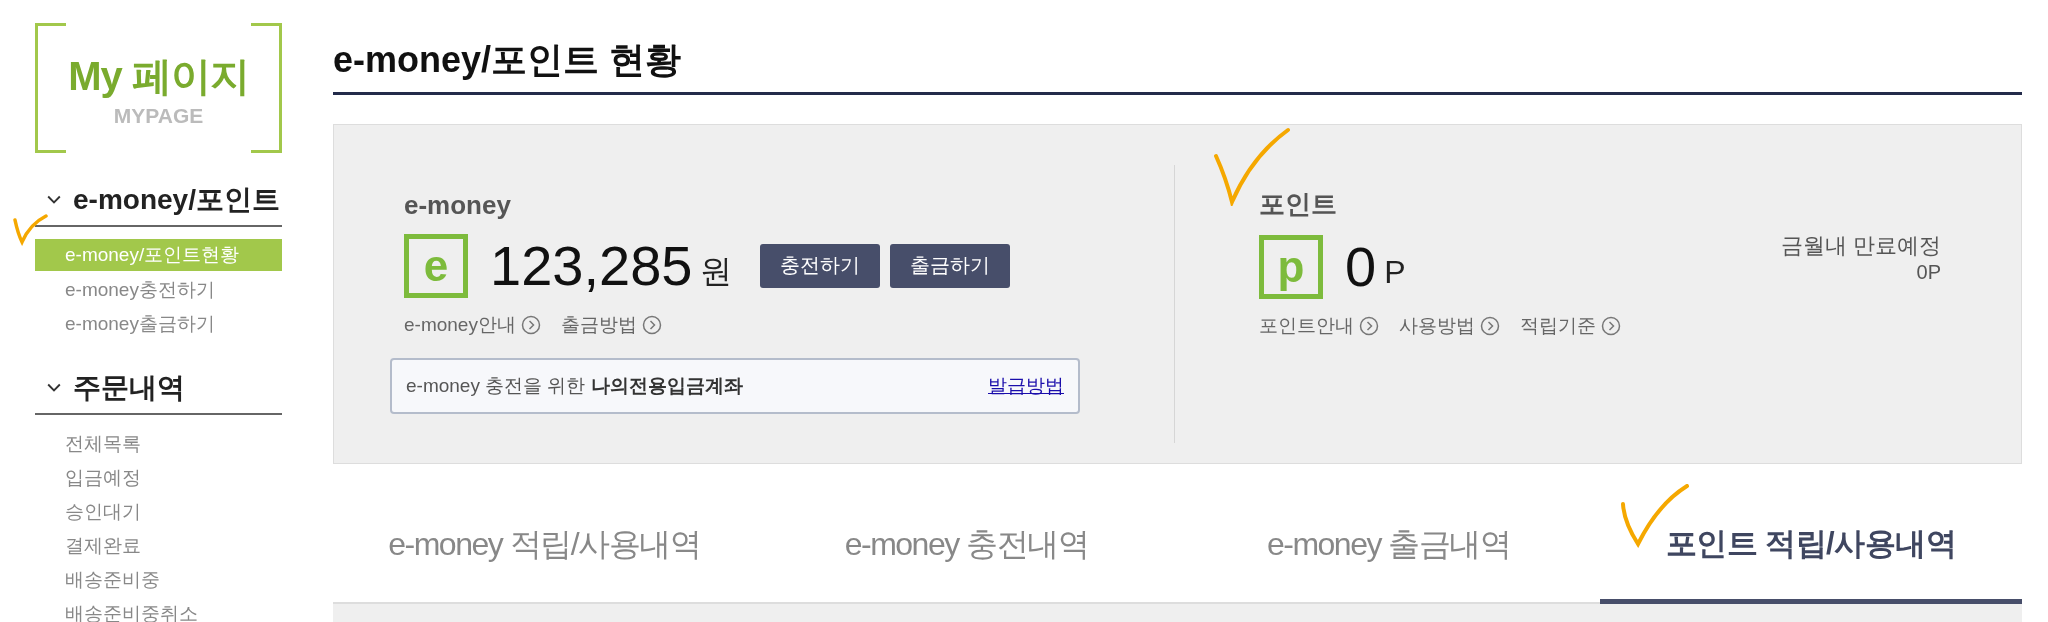 The image size is (2048, 622). What do you see at coordinates (1395, 272) in the screenshot?
I see `point-unit: P` at bounding box center [1395, 272].